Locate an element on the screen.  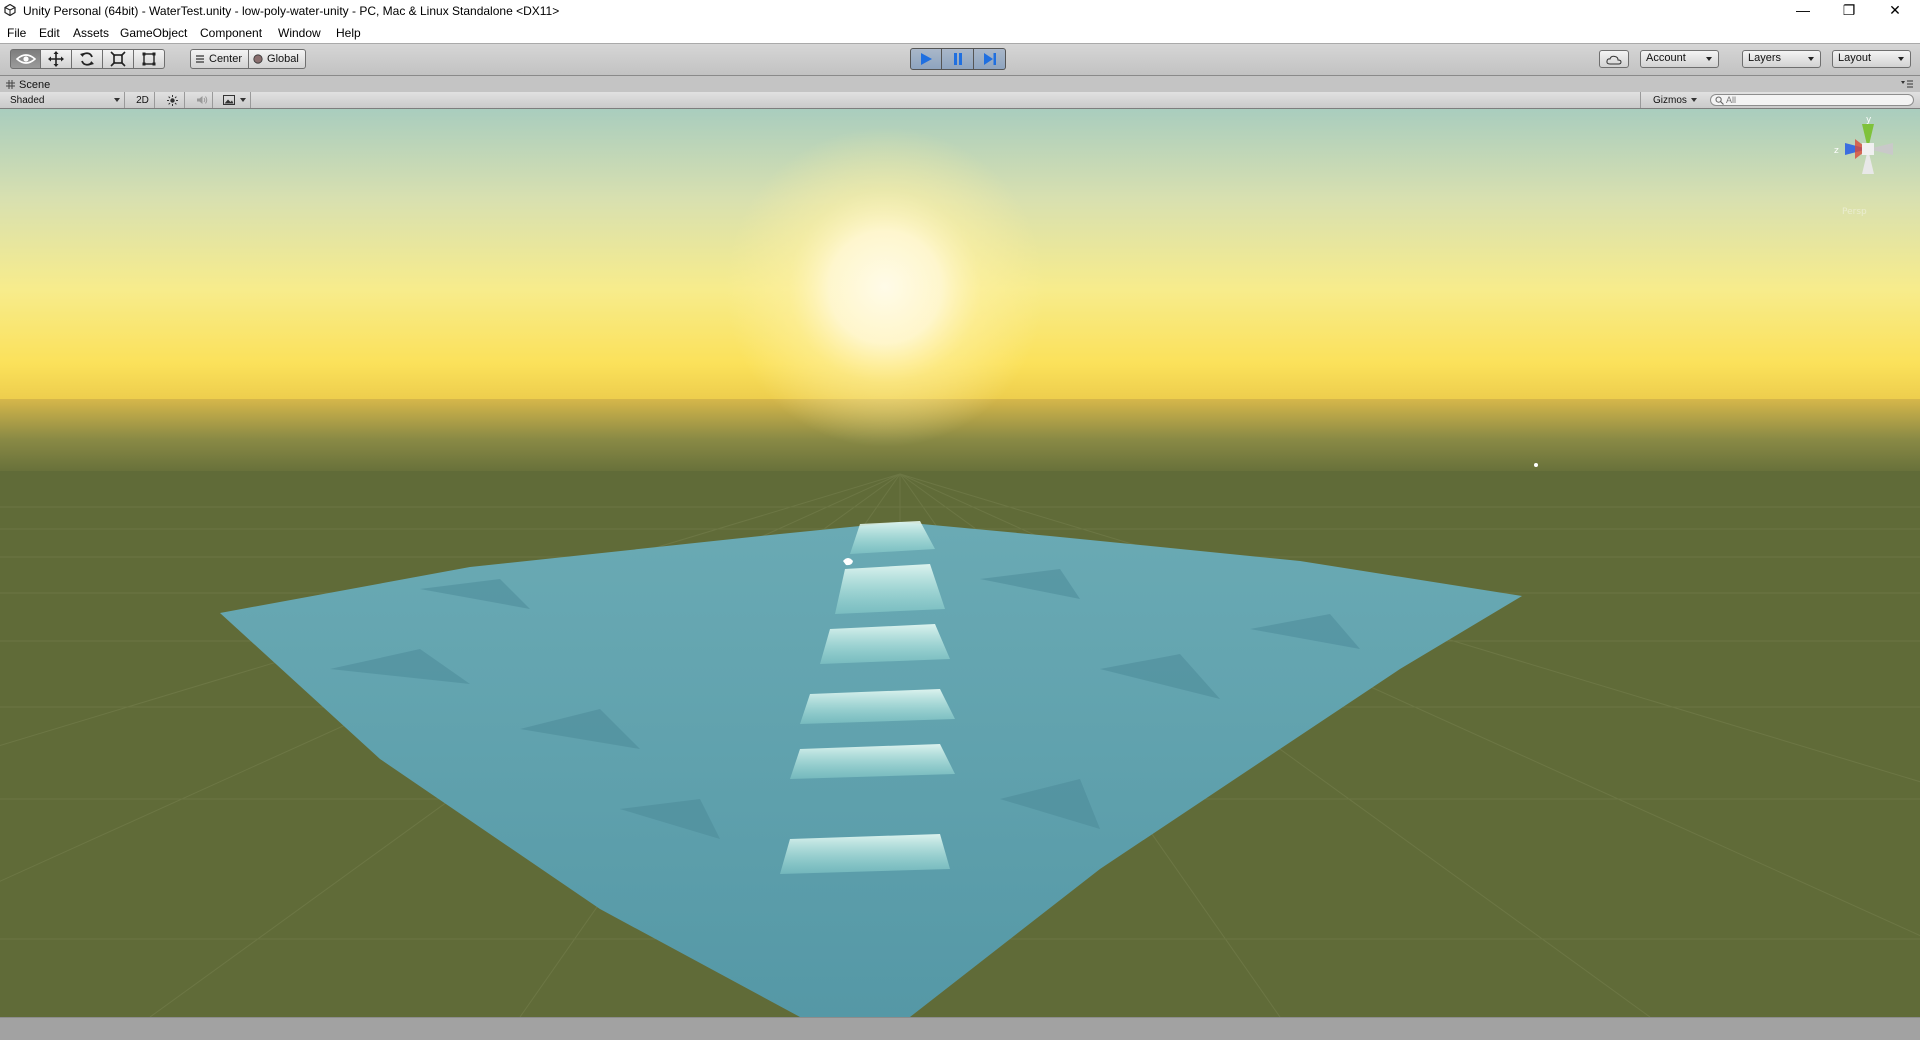
move-tool-button is located at coordinates (56, 59).